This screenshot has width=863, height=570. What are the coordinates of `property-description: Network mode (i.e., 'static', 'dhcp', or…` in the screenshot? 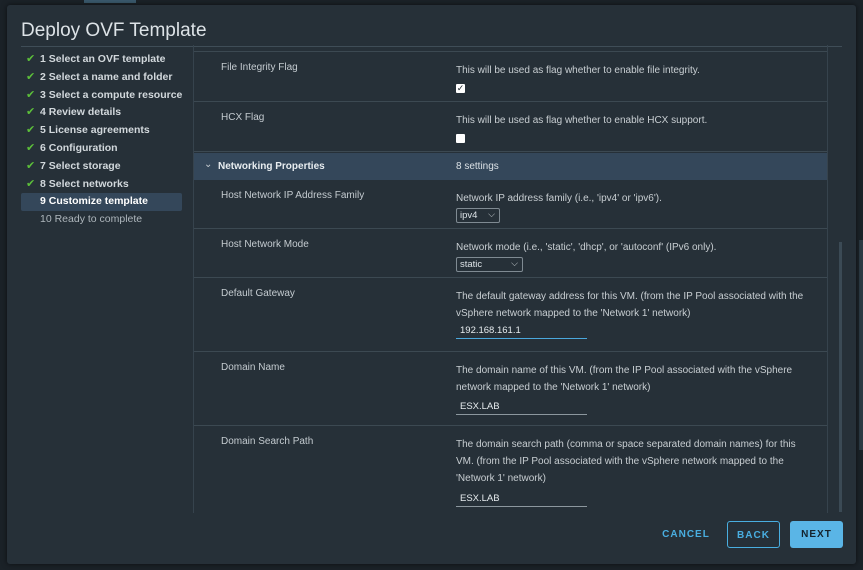 It's located at (586, 247).